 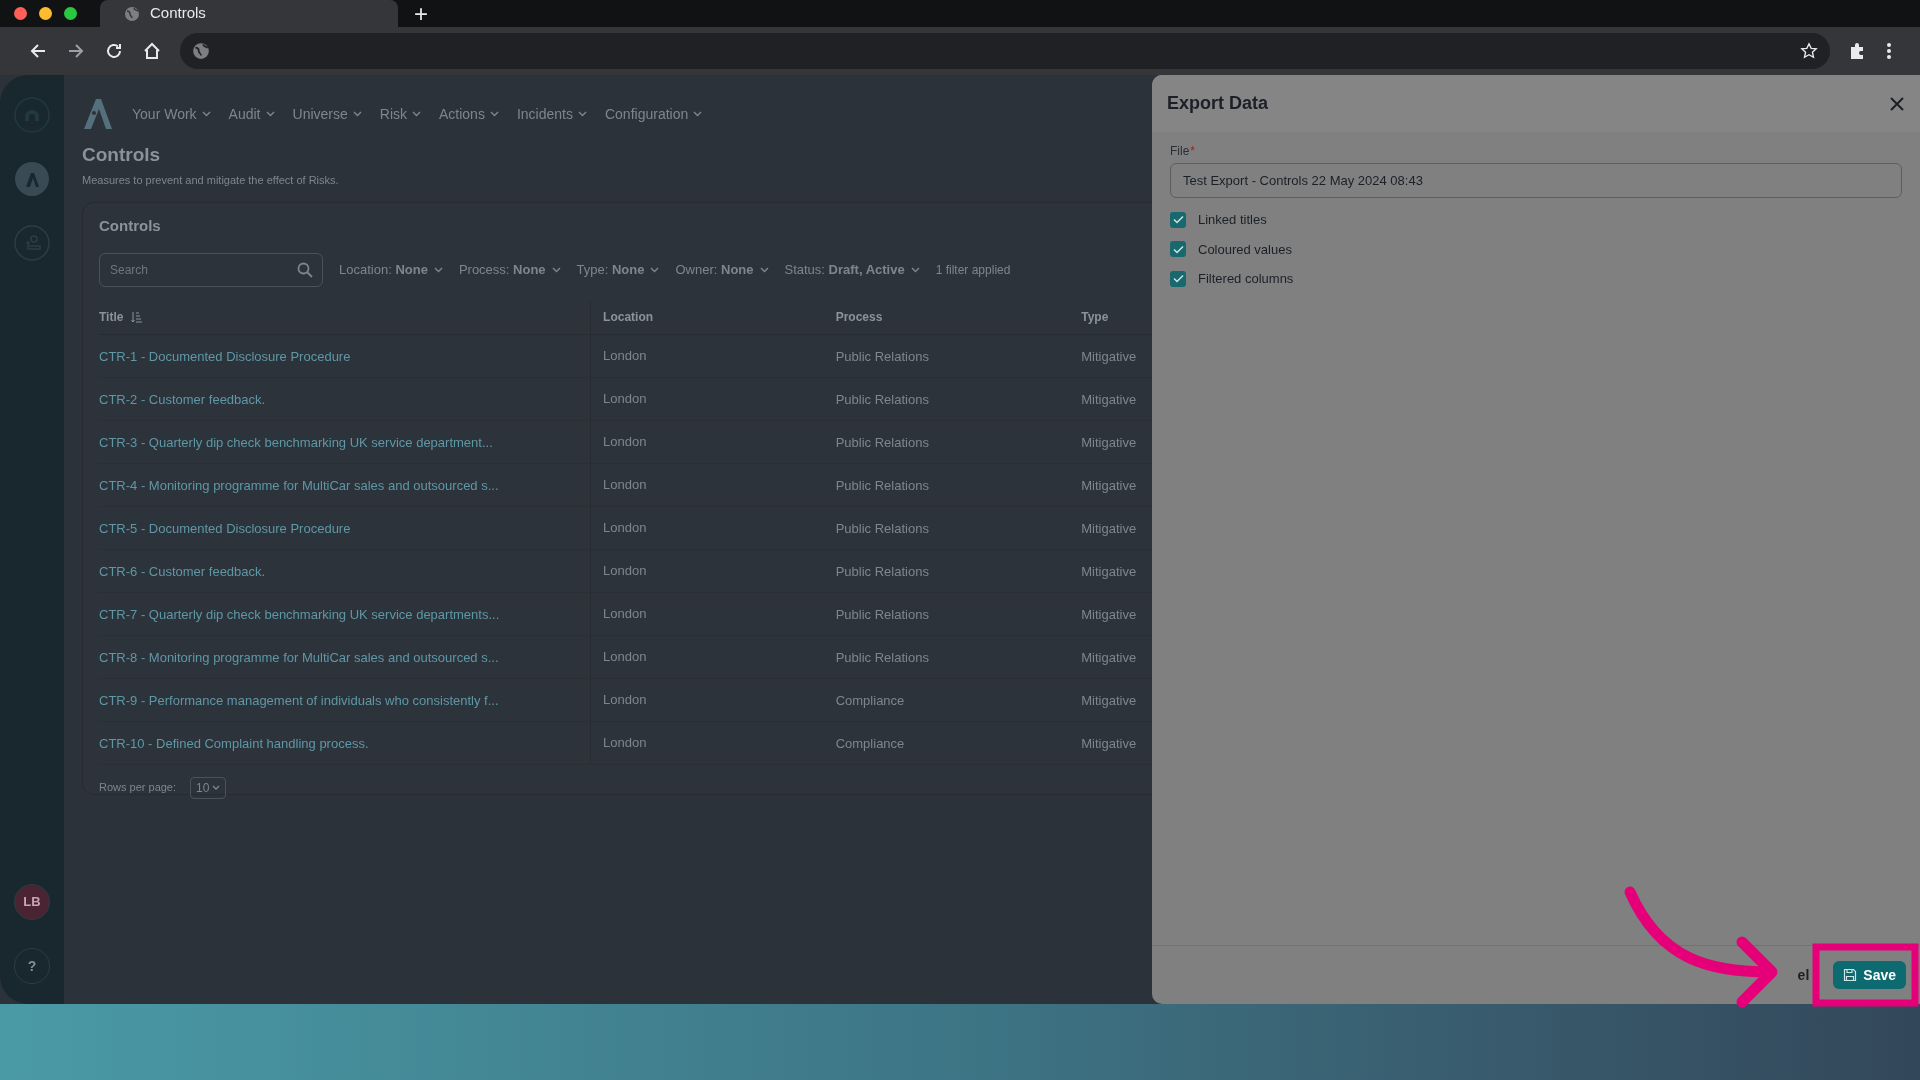 I want to click on filter-dropdown: Location: None, so click(x=391, y=269).